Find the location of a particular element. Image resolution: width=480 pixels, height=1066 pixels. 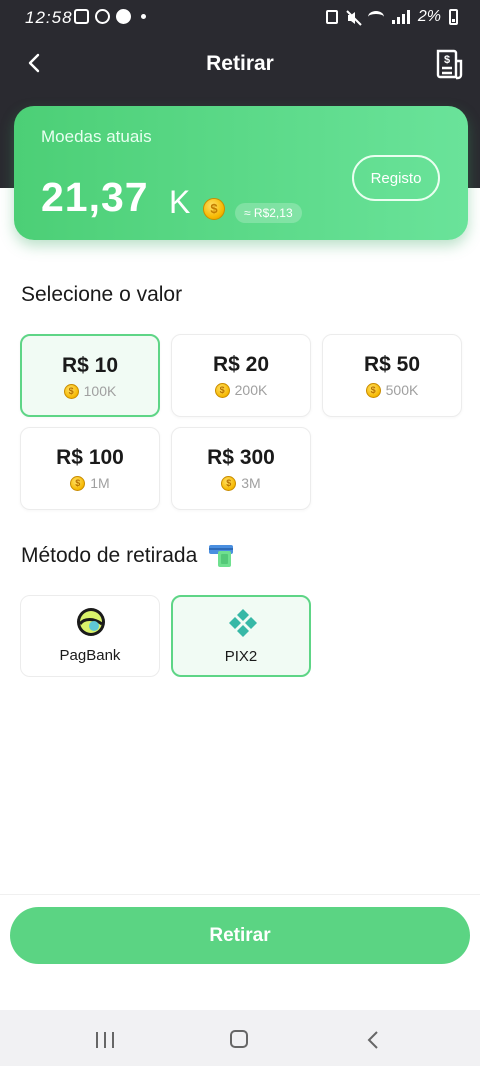

value-coins: 100K is located at coordinates (90, 391).